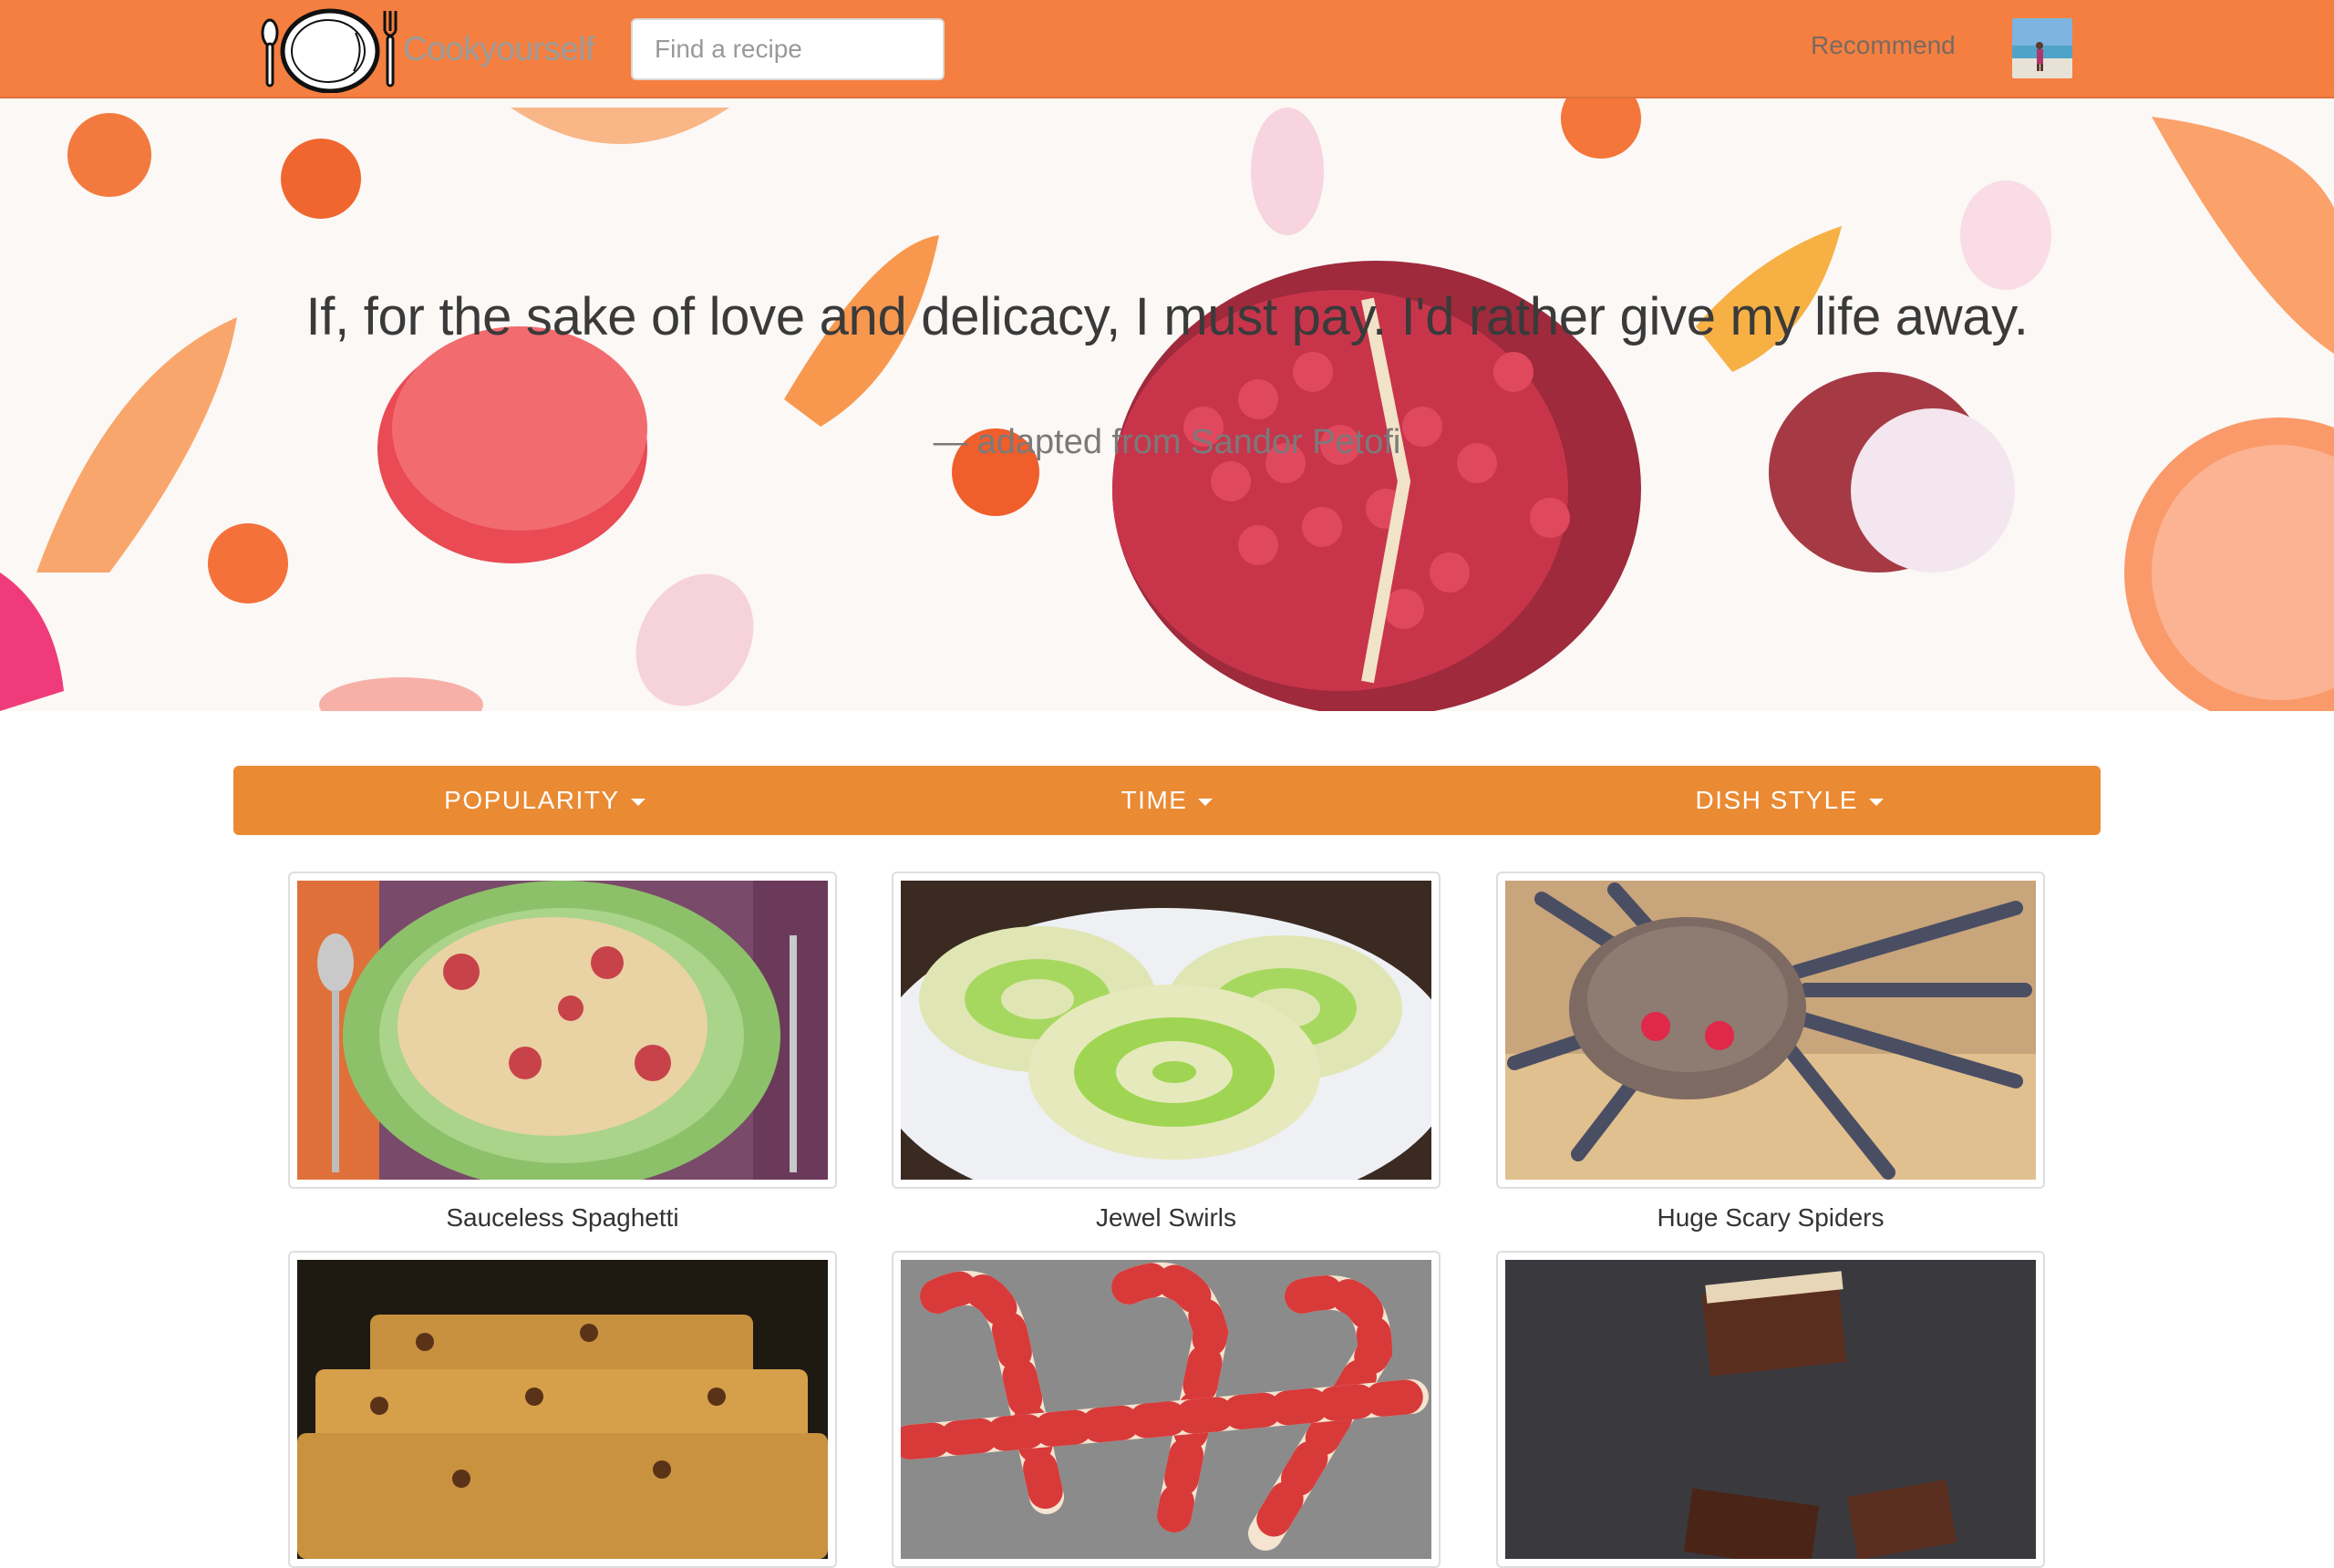  Describe the element at coordinates (532, 800) in the screenshot. I see `filter-popularity-label: POPULARITY` at that location.